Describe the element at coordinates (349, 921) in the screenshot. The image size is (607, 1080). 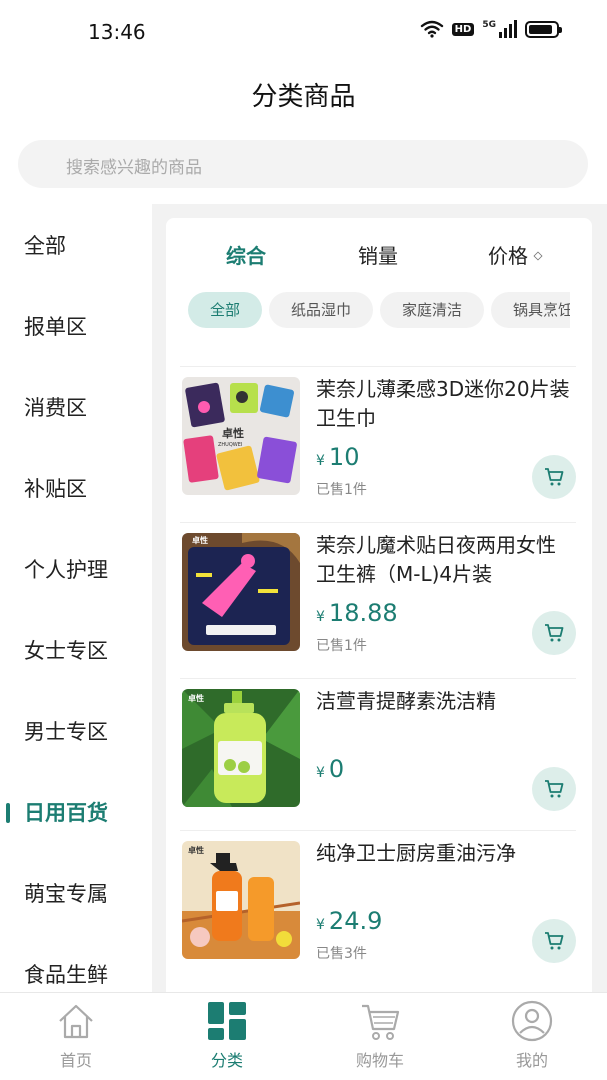
I see `product-price: ¥24.9` at that location.